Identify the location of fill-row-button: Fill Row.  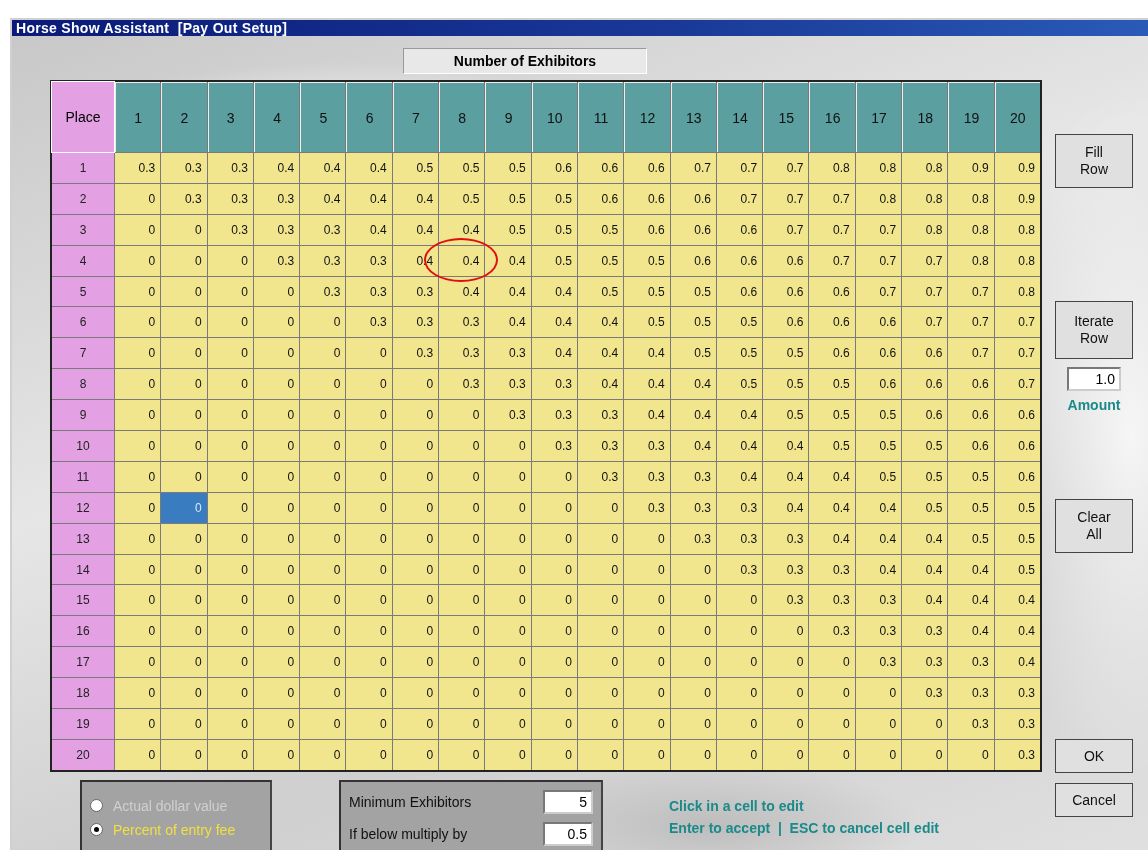
(1094, 161).